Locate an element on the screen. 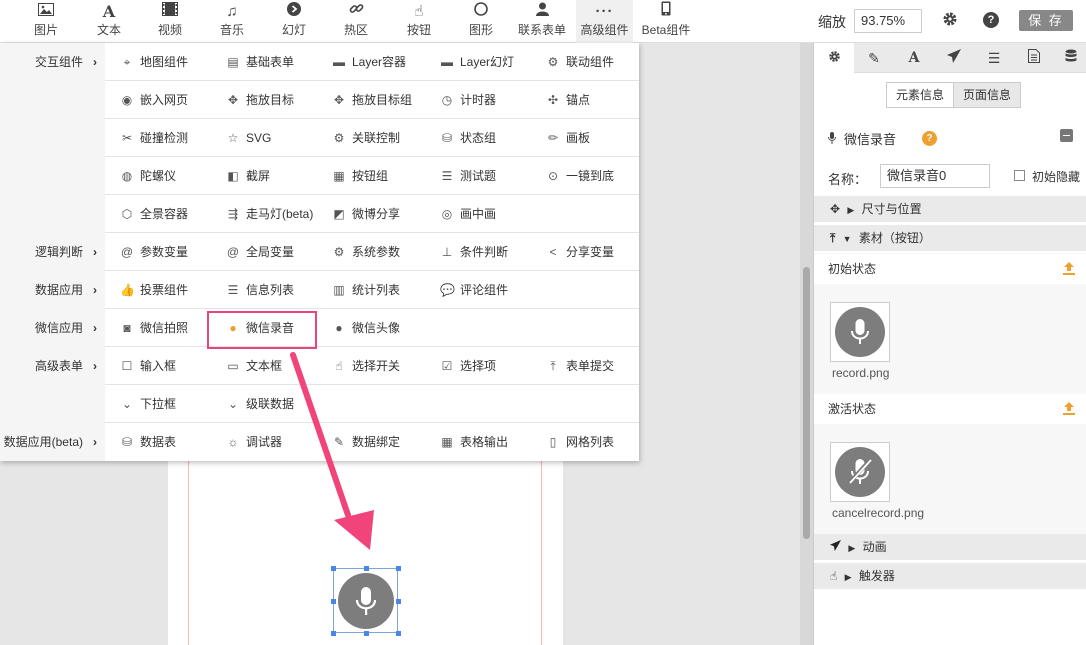 Image resolution: width=1086 pixels, height=645 pixels. initially-hidden-checkbox is located at coordinates (1019, 175).